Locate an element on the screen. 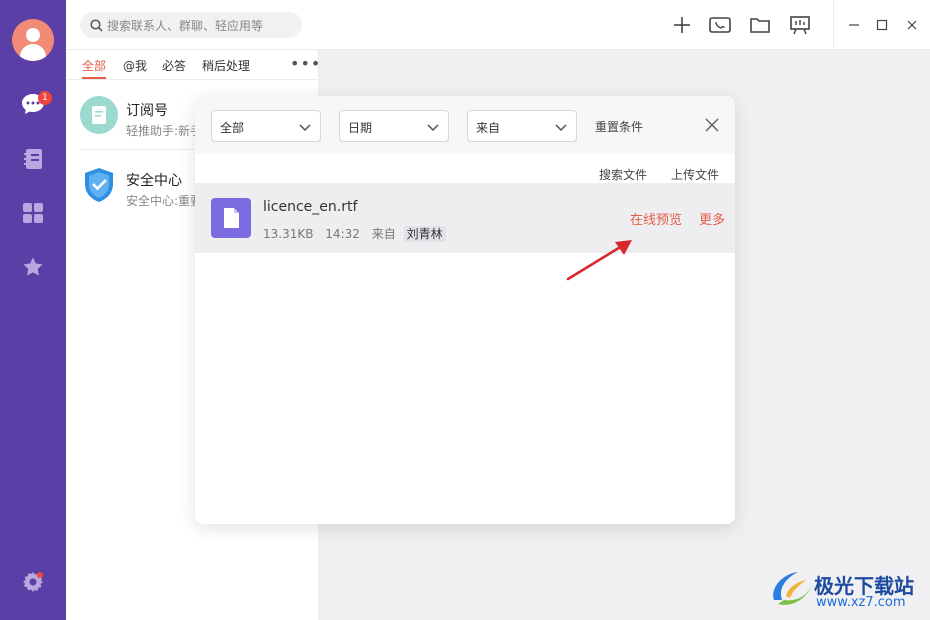  star-icon is located at coordinates (33, 267).